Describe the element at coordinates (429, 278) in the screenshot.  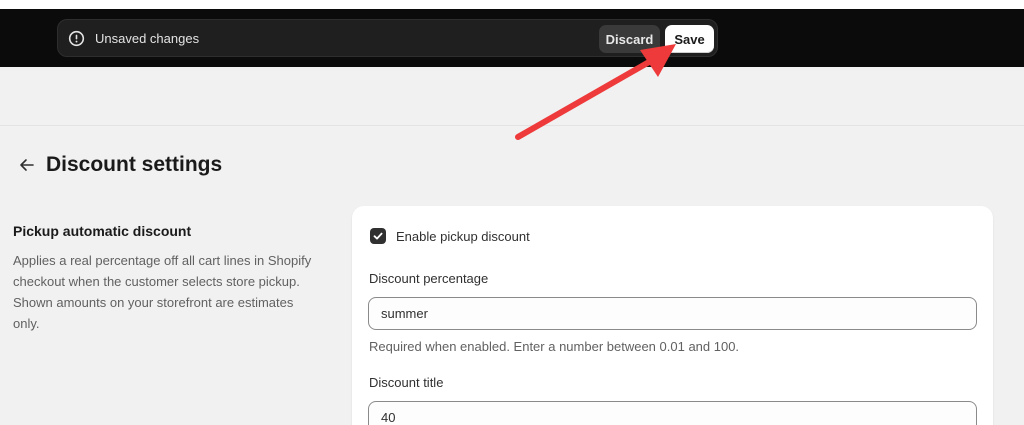
I see `discount-percentage-label: Discount percentage` at that location.